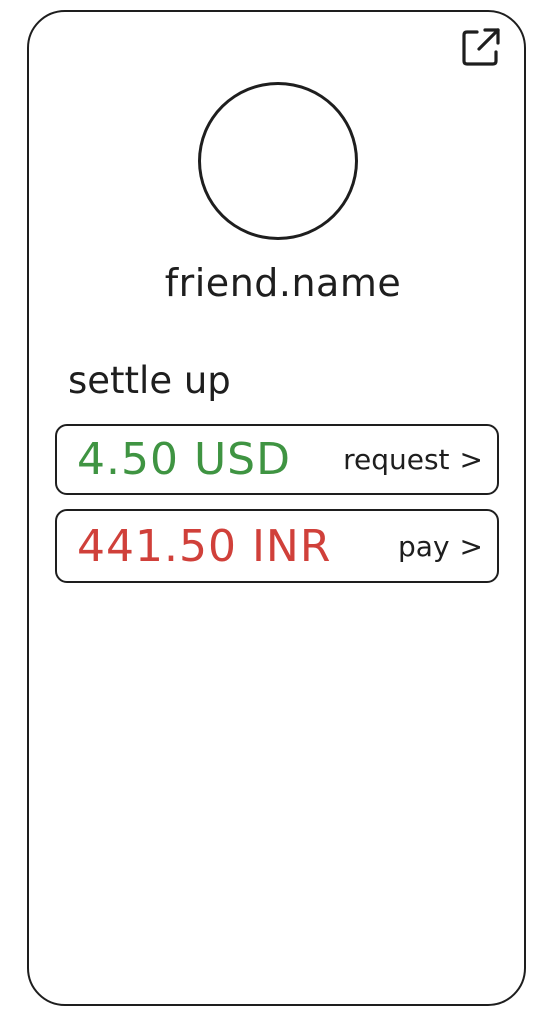 This screenshot has width=554, height=1030. I want to click on amount-inr: 441.50 INR, so click(204, 546).